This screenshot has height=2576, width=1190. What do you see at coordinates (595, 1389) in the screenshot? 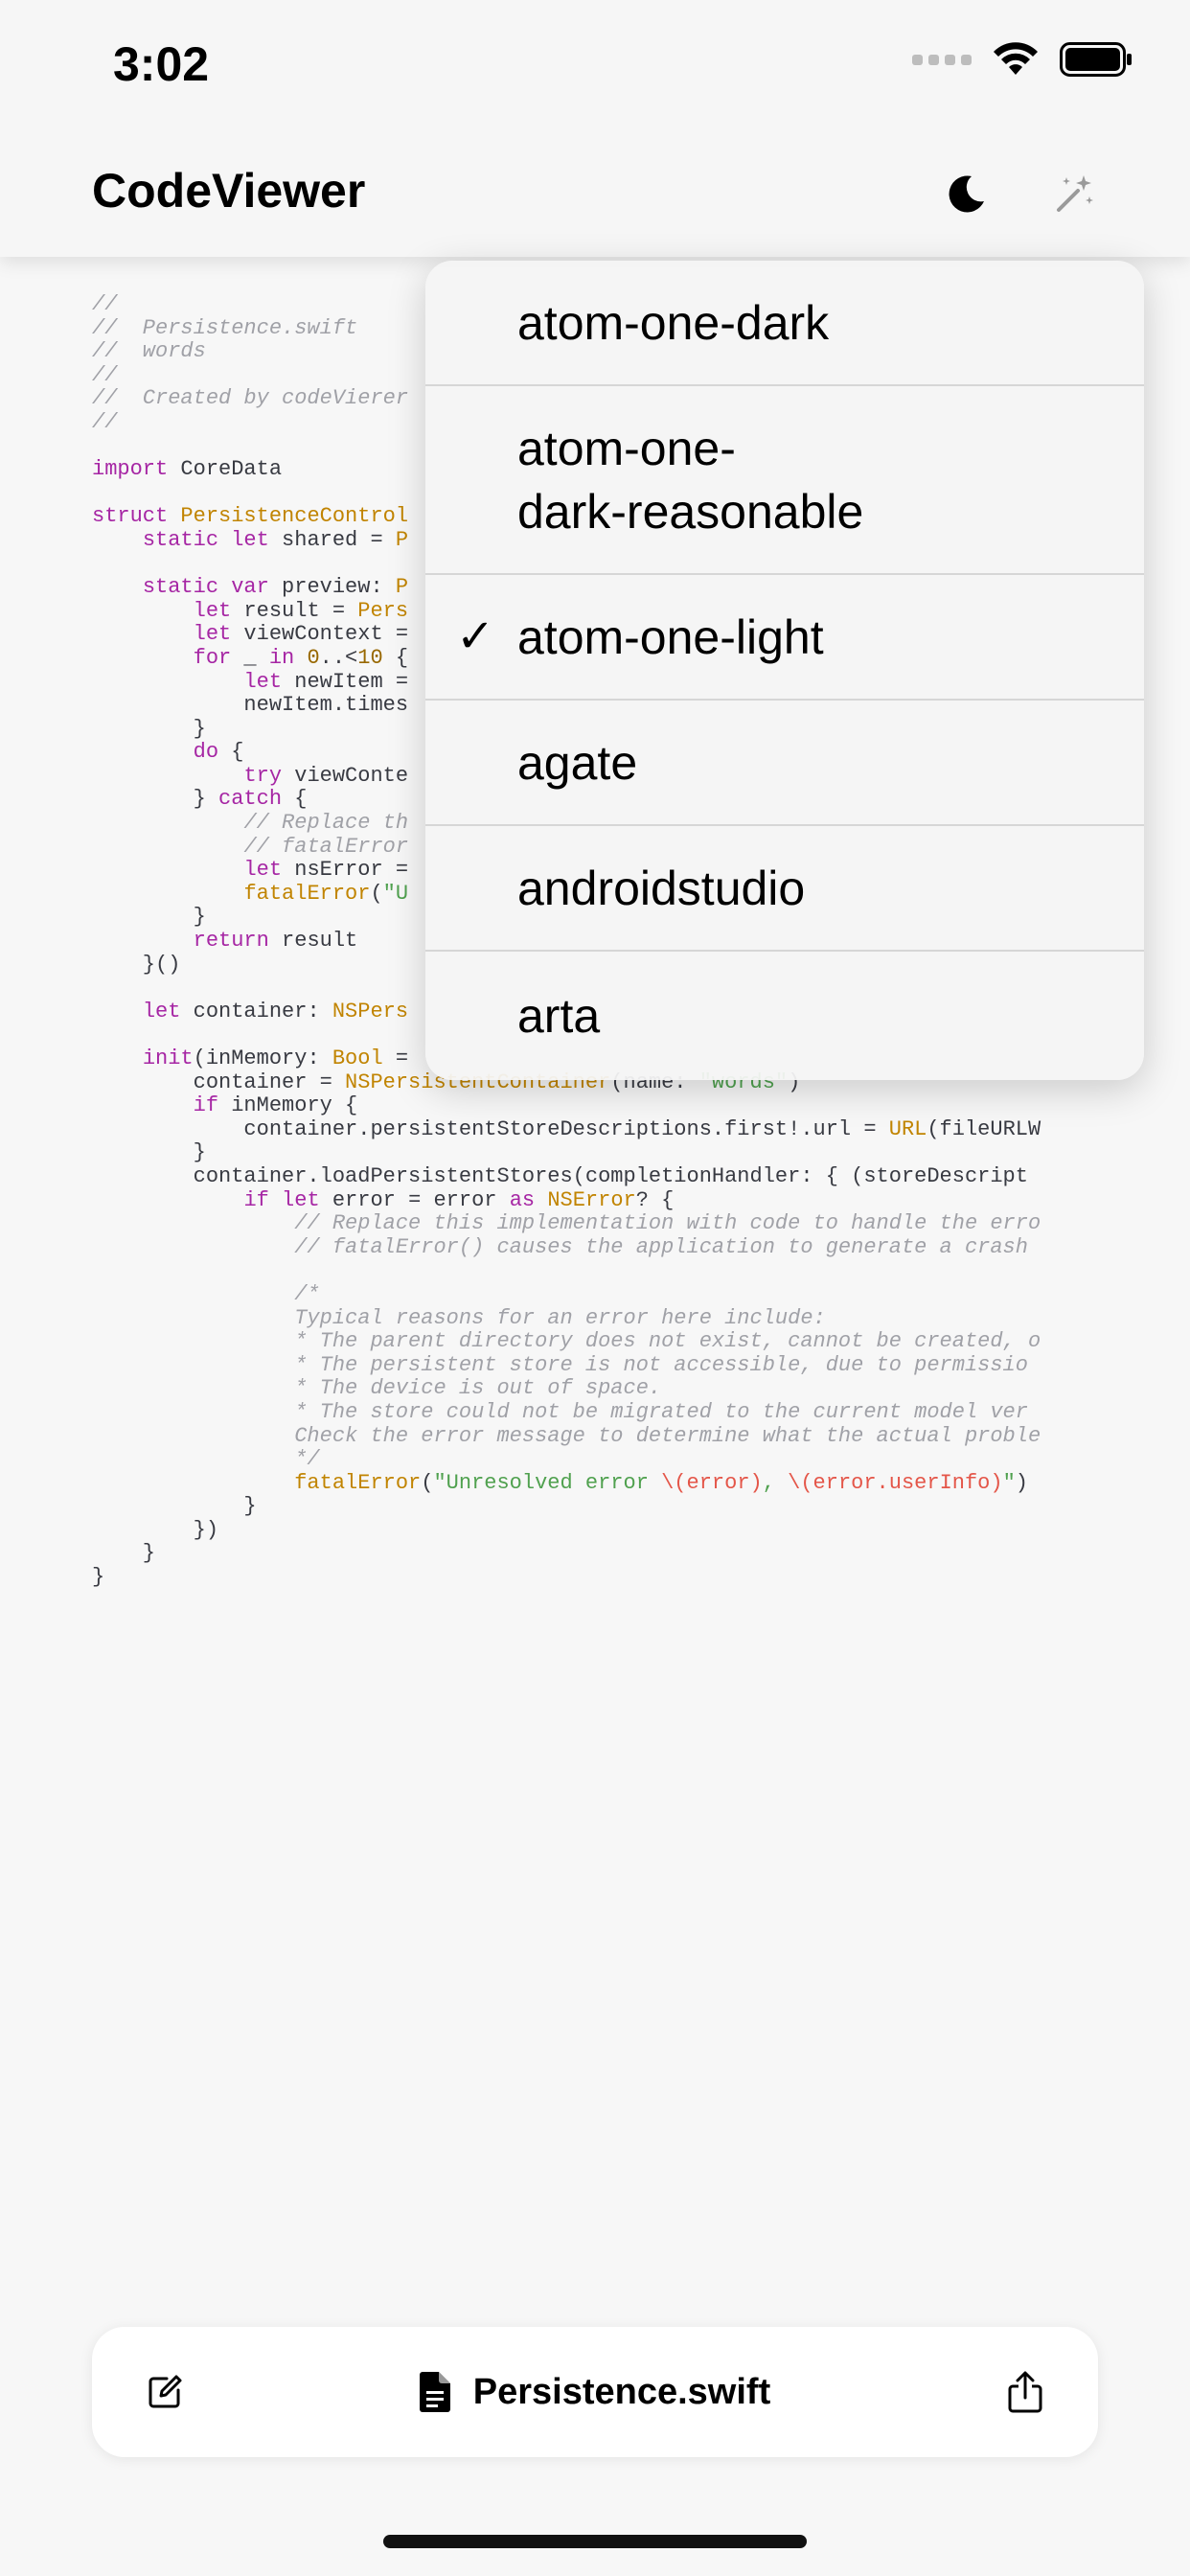
I see `code-line: * The device is out of space.` at bounding box center [595, 1389].